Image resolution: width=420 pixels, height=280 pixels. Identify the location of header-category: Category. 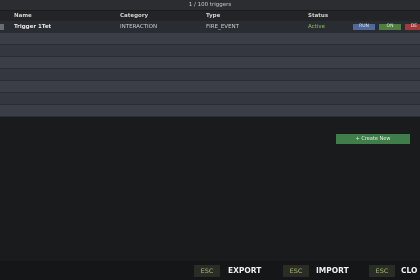
(134, 16).